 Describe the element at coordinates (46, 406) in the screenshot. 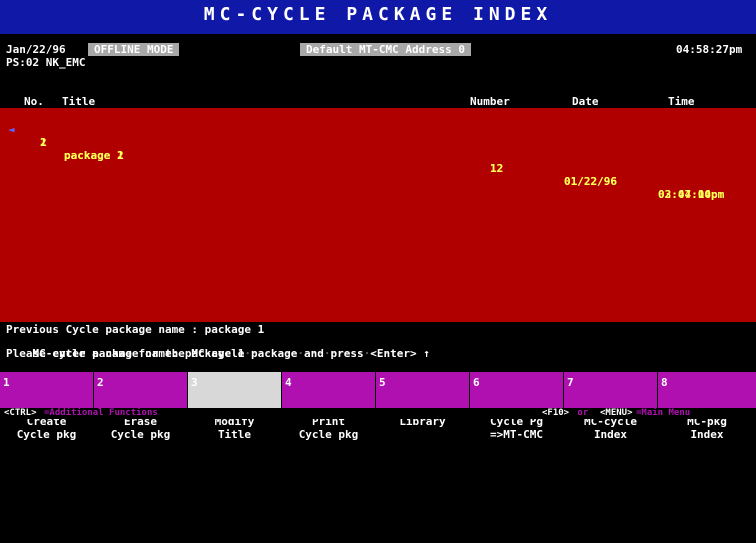

I see `f1-create-button: 1 Create Cycle pkg` at that location.